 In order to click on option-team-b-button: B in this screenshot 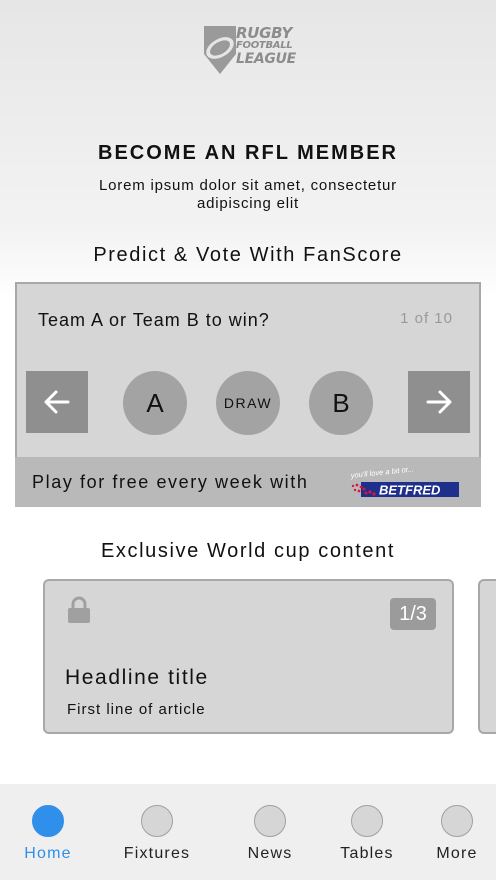, I will do `click(341, 403)`.